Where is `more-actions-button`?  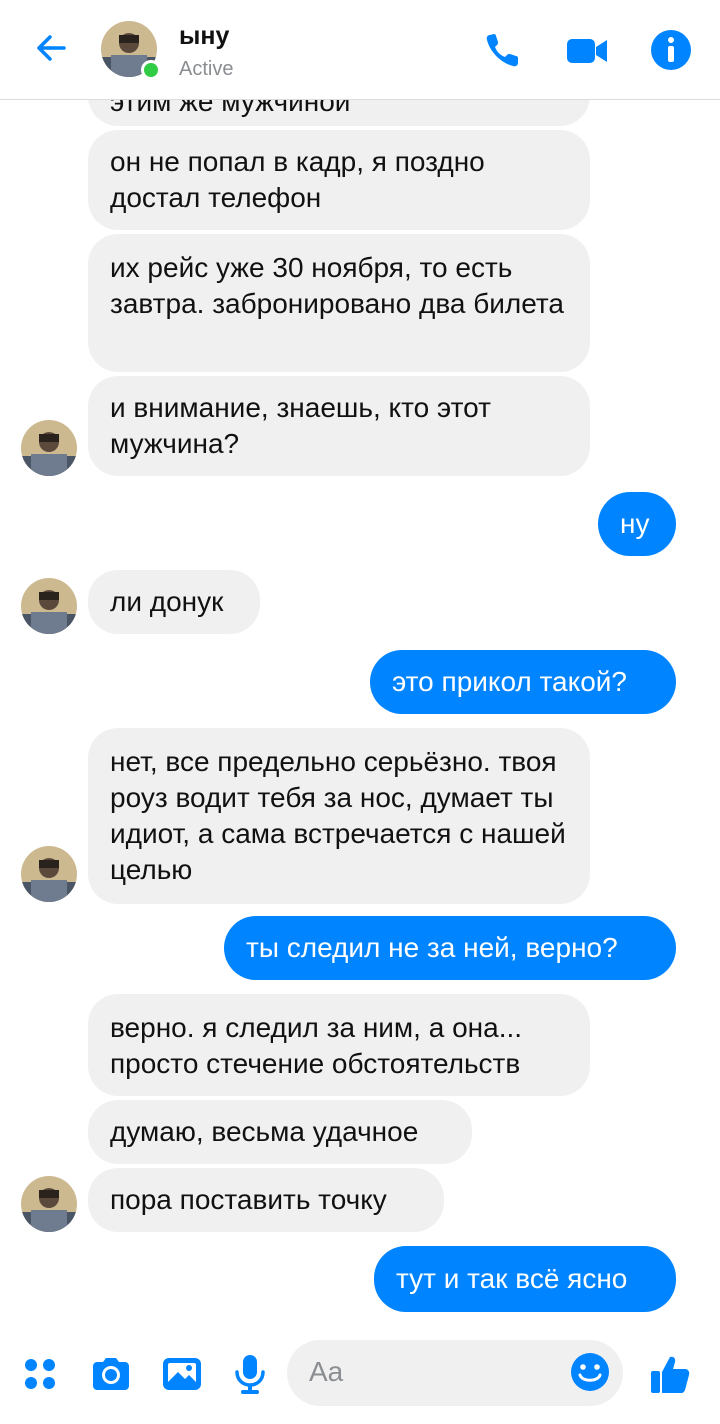 more-actions-button is located at coordinates (40, 1374).